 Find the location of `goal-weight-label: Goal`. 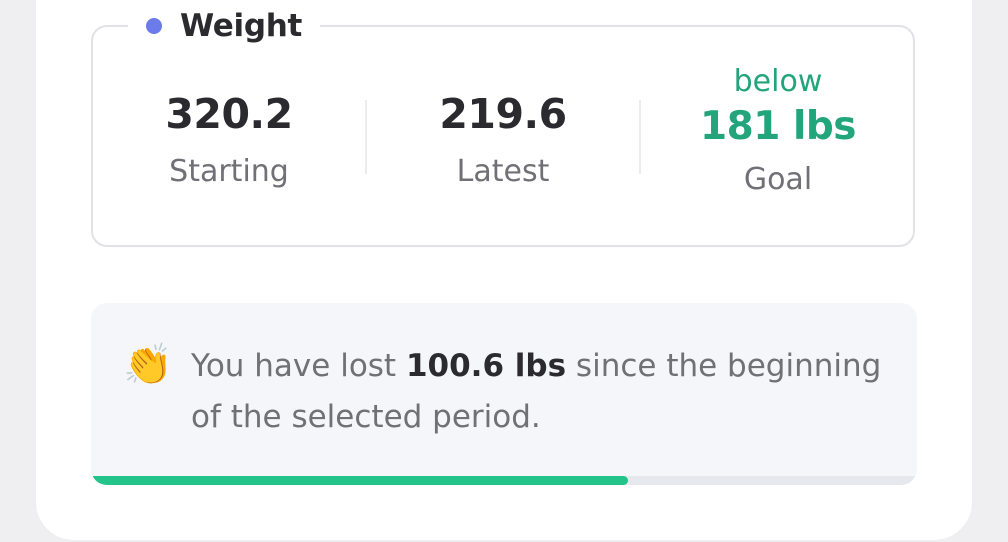

goal-weight-label: Goal is located at coordinates (778, 179).